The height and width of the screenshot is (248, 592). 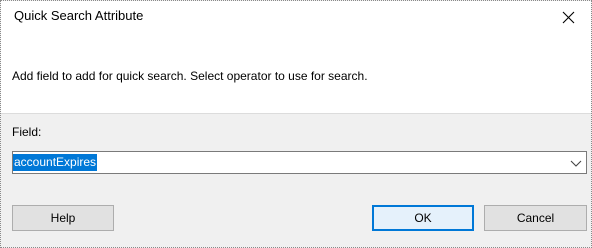 What do you see at coordinates (63, 218) in the screenshot?
I see `help-button: Help` at bounding box center [63, 218].